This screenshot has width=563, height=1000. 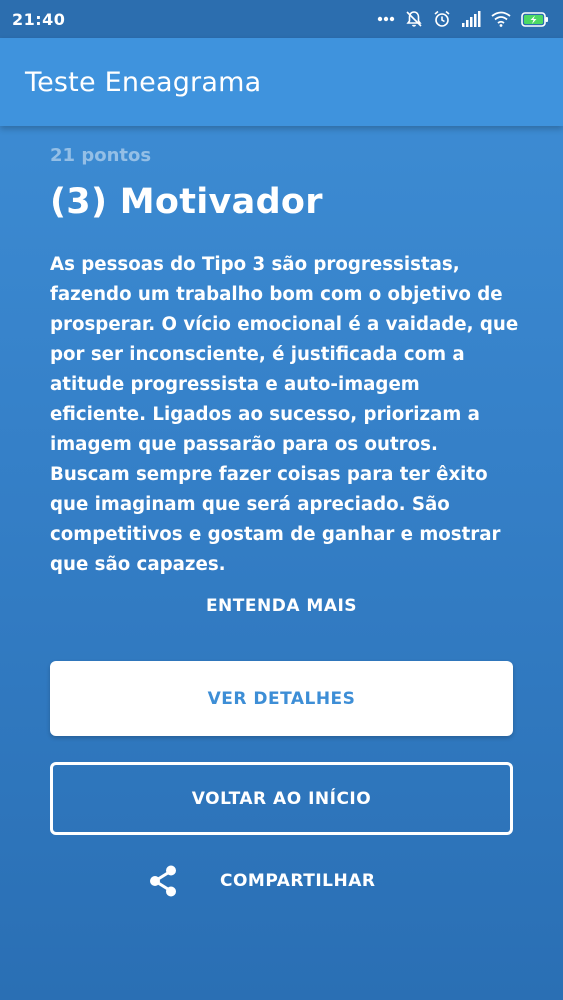 What do you see at coordinates (281, 82) in the screenshot?
I see `app-bar: Teste Eneagrama` at bounding box center [281, 82].